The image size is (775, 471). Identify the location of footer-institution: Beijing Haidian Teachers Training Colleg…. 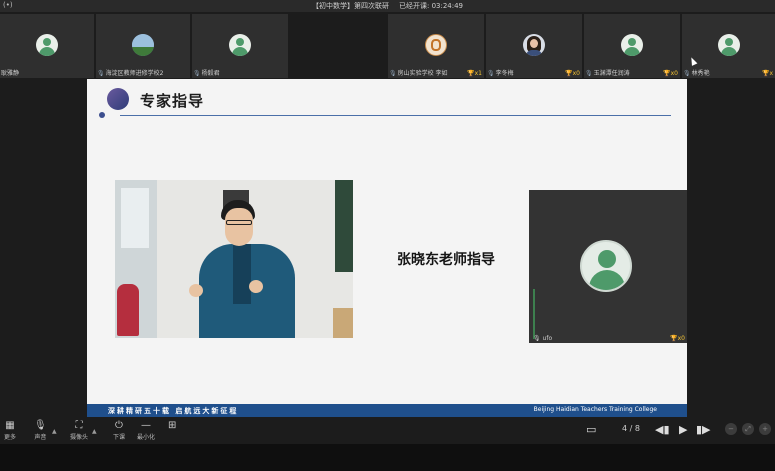
(595, 409).